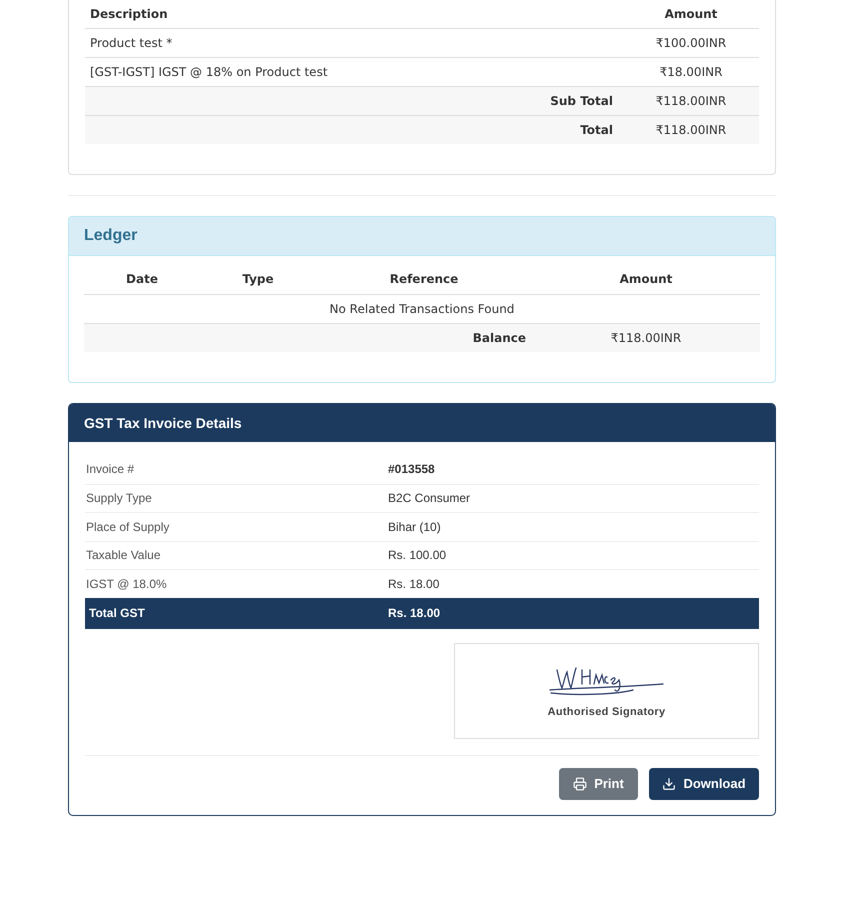 This screenshot has width=845, height=902. What do you see at coordinates (119, 499) in the screenshot?
I see `detail-label: Supply Type` at bounding box center [119, 499].